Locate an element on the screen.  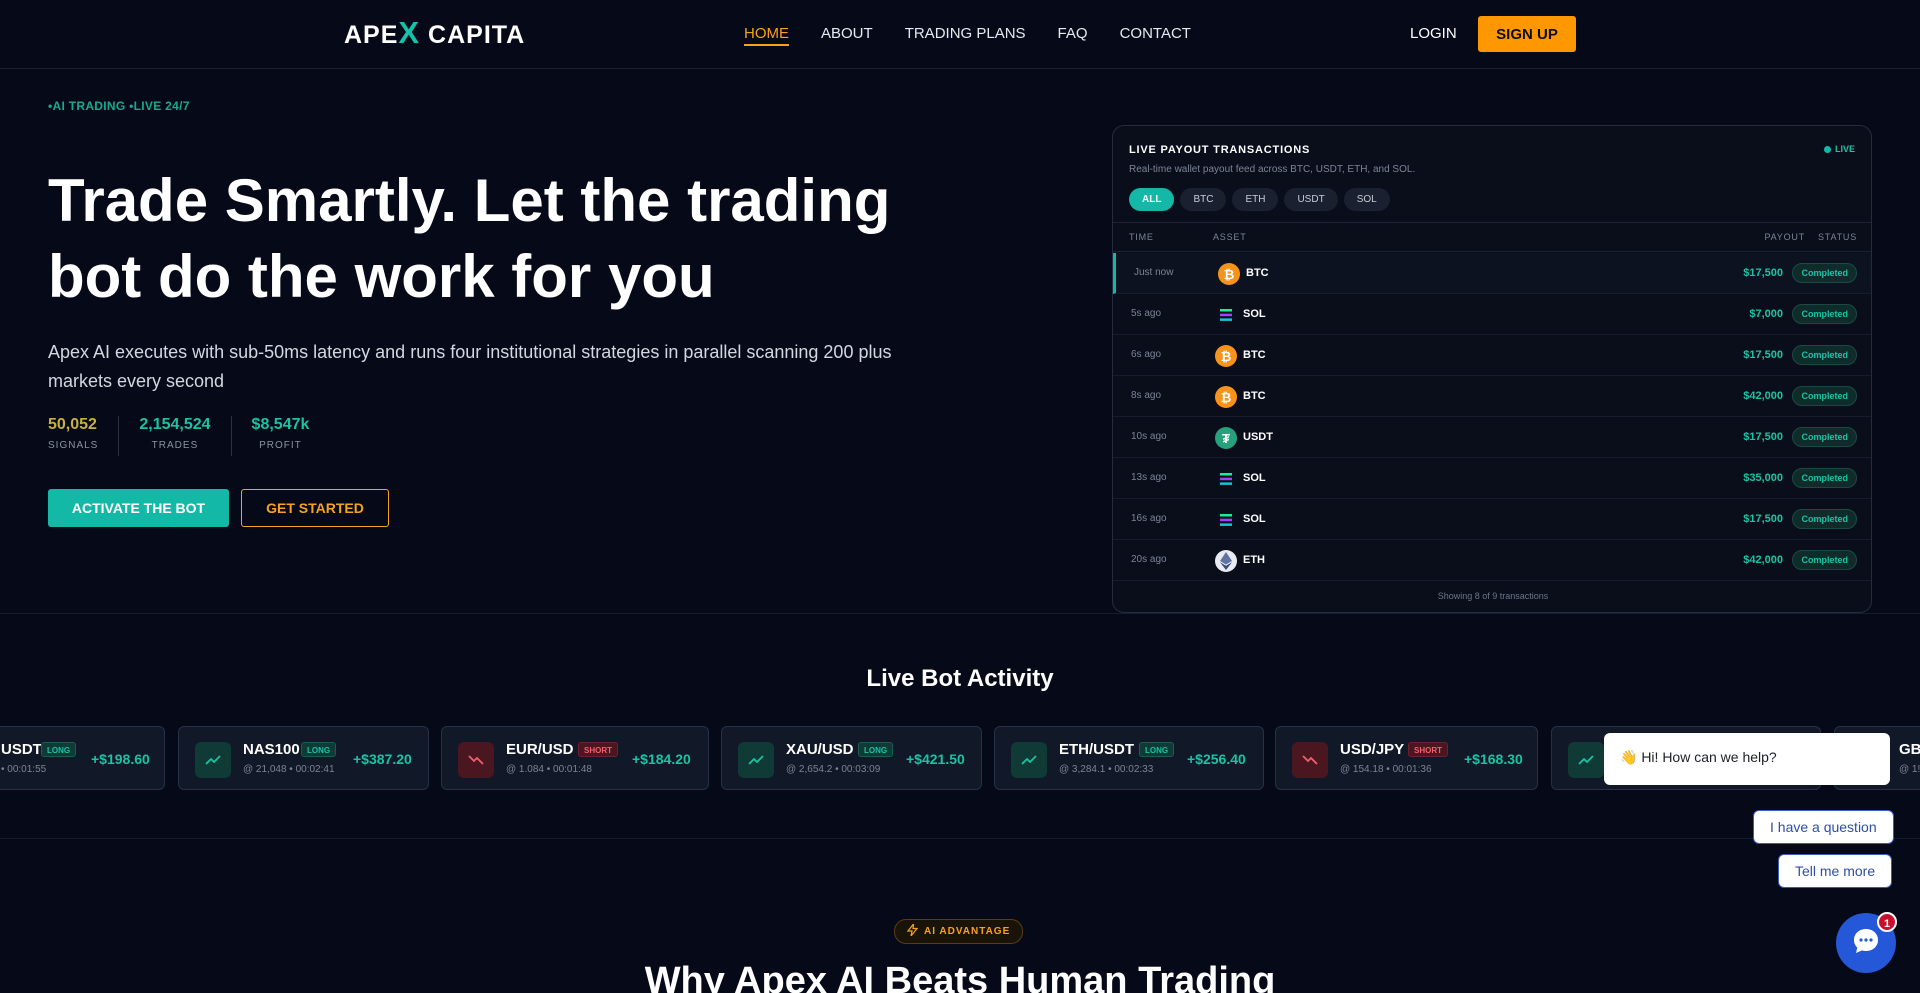
activate-bot-button: ACTIVATE THE BOT is located at coordinates (138, 508).